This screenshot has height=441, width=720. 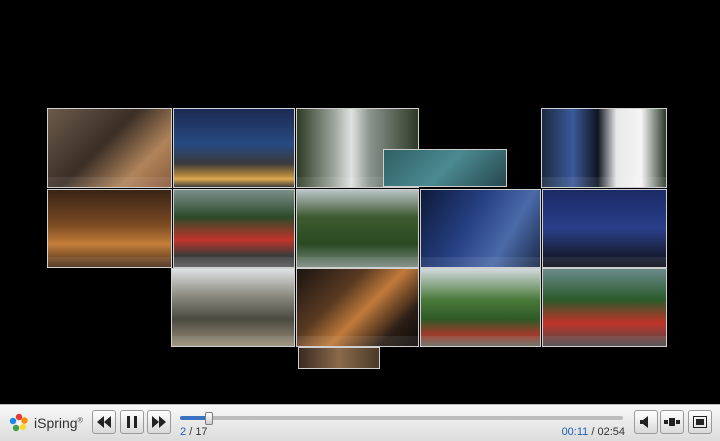 I want to click on pause-button, so click(x=132, y=422).